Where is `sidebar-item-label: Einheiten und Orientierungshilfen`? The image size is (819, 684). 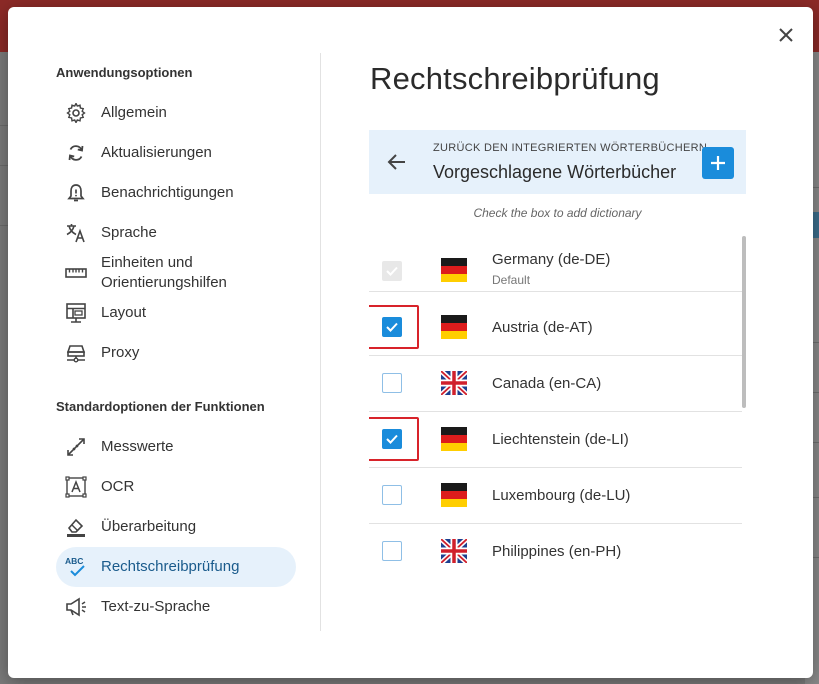 sidebar-item-label: Einheiten und Orientierungshilfen is located at coordinates (164, 272).